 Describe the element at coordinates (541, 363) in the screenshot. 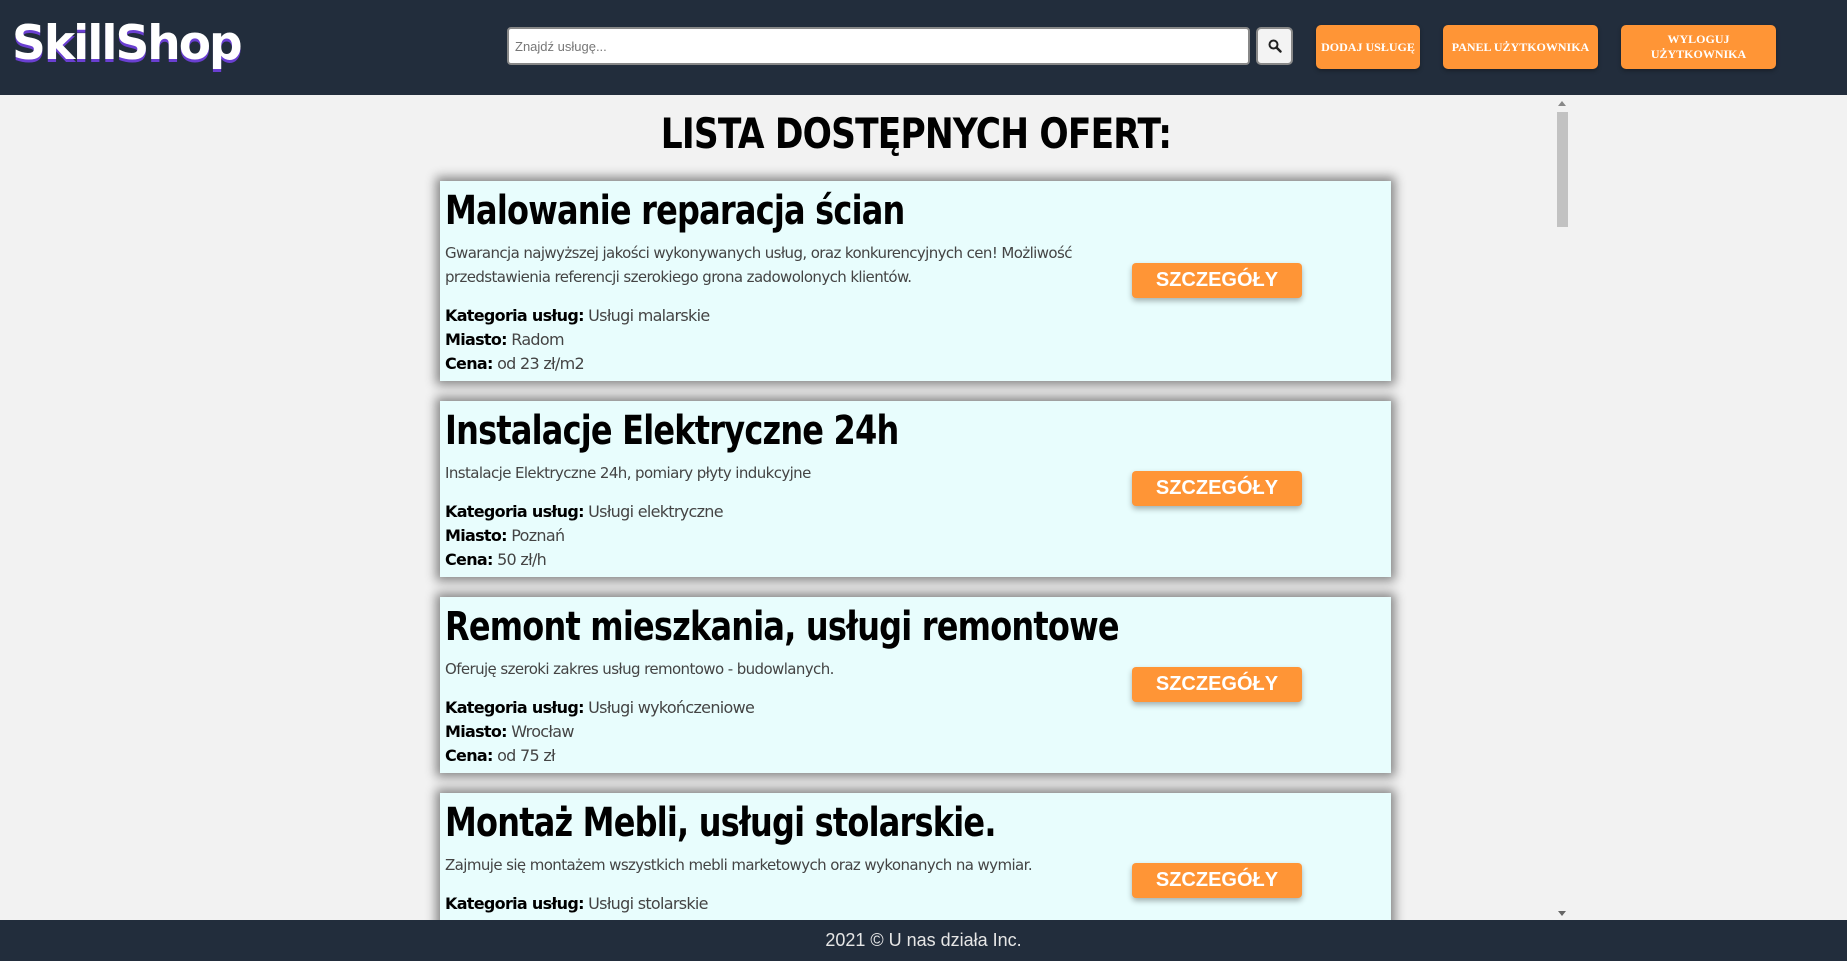

I see `price-value: od 23 zł/m2` at that location.